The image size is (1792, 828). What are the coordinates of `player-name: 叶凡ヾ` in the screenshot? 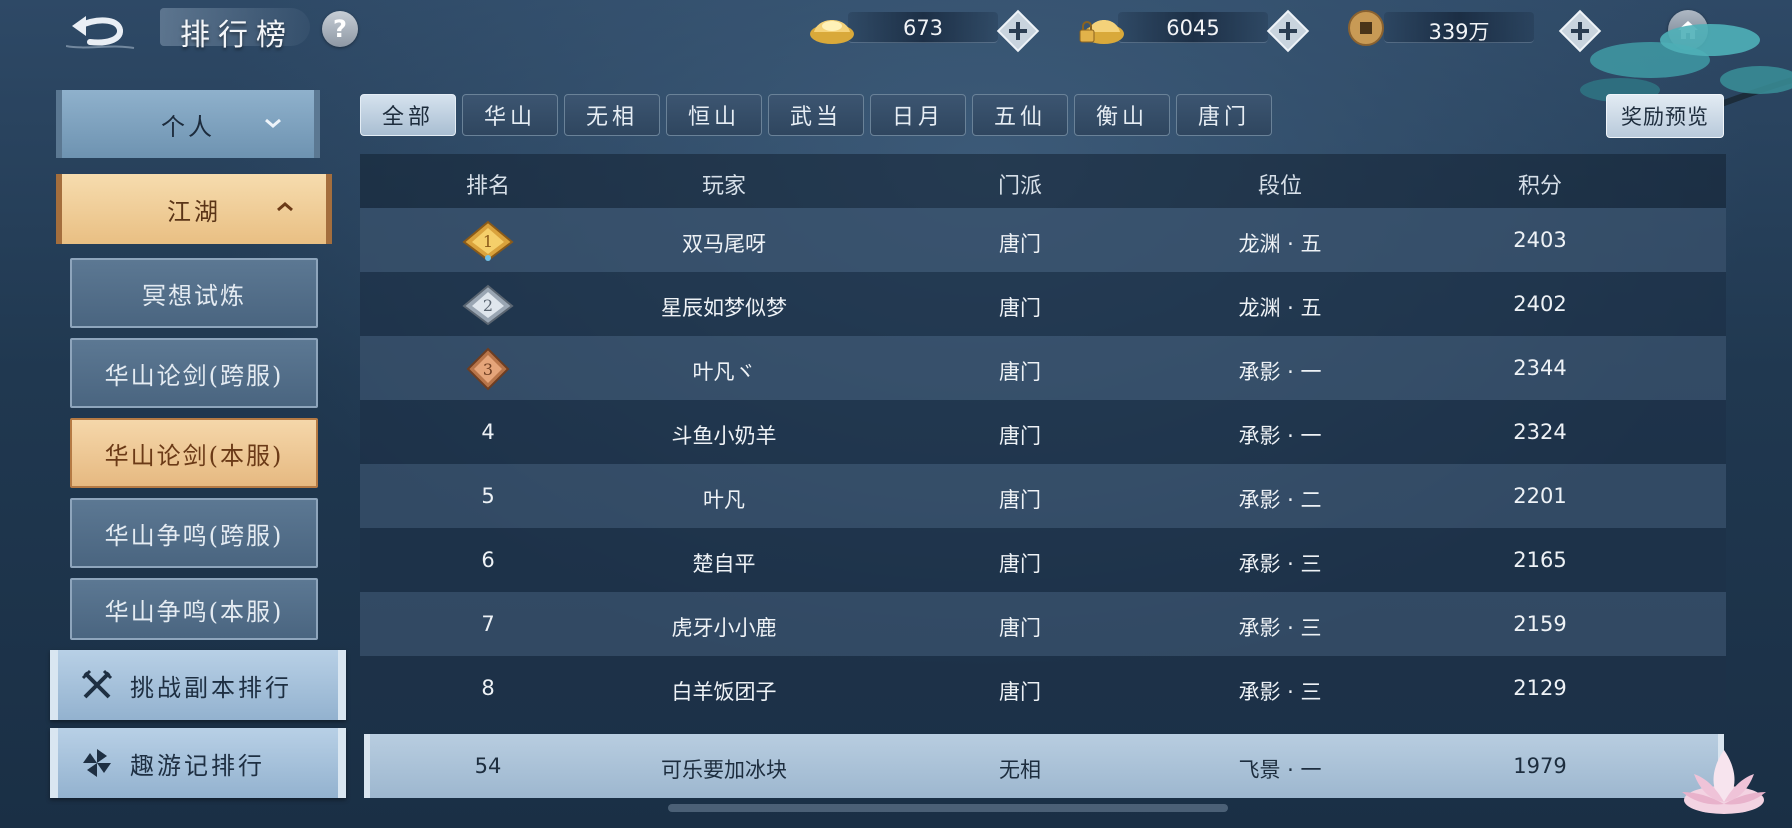 It's located at (724, 372).